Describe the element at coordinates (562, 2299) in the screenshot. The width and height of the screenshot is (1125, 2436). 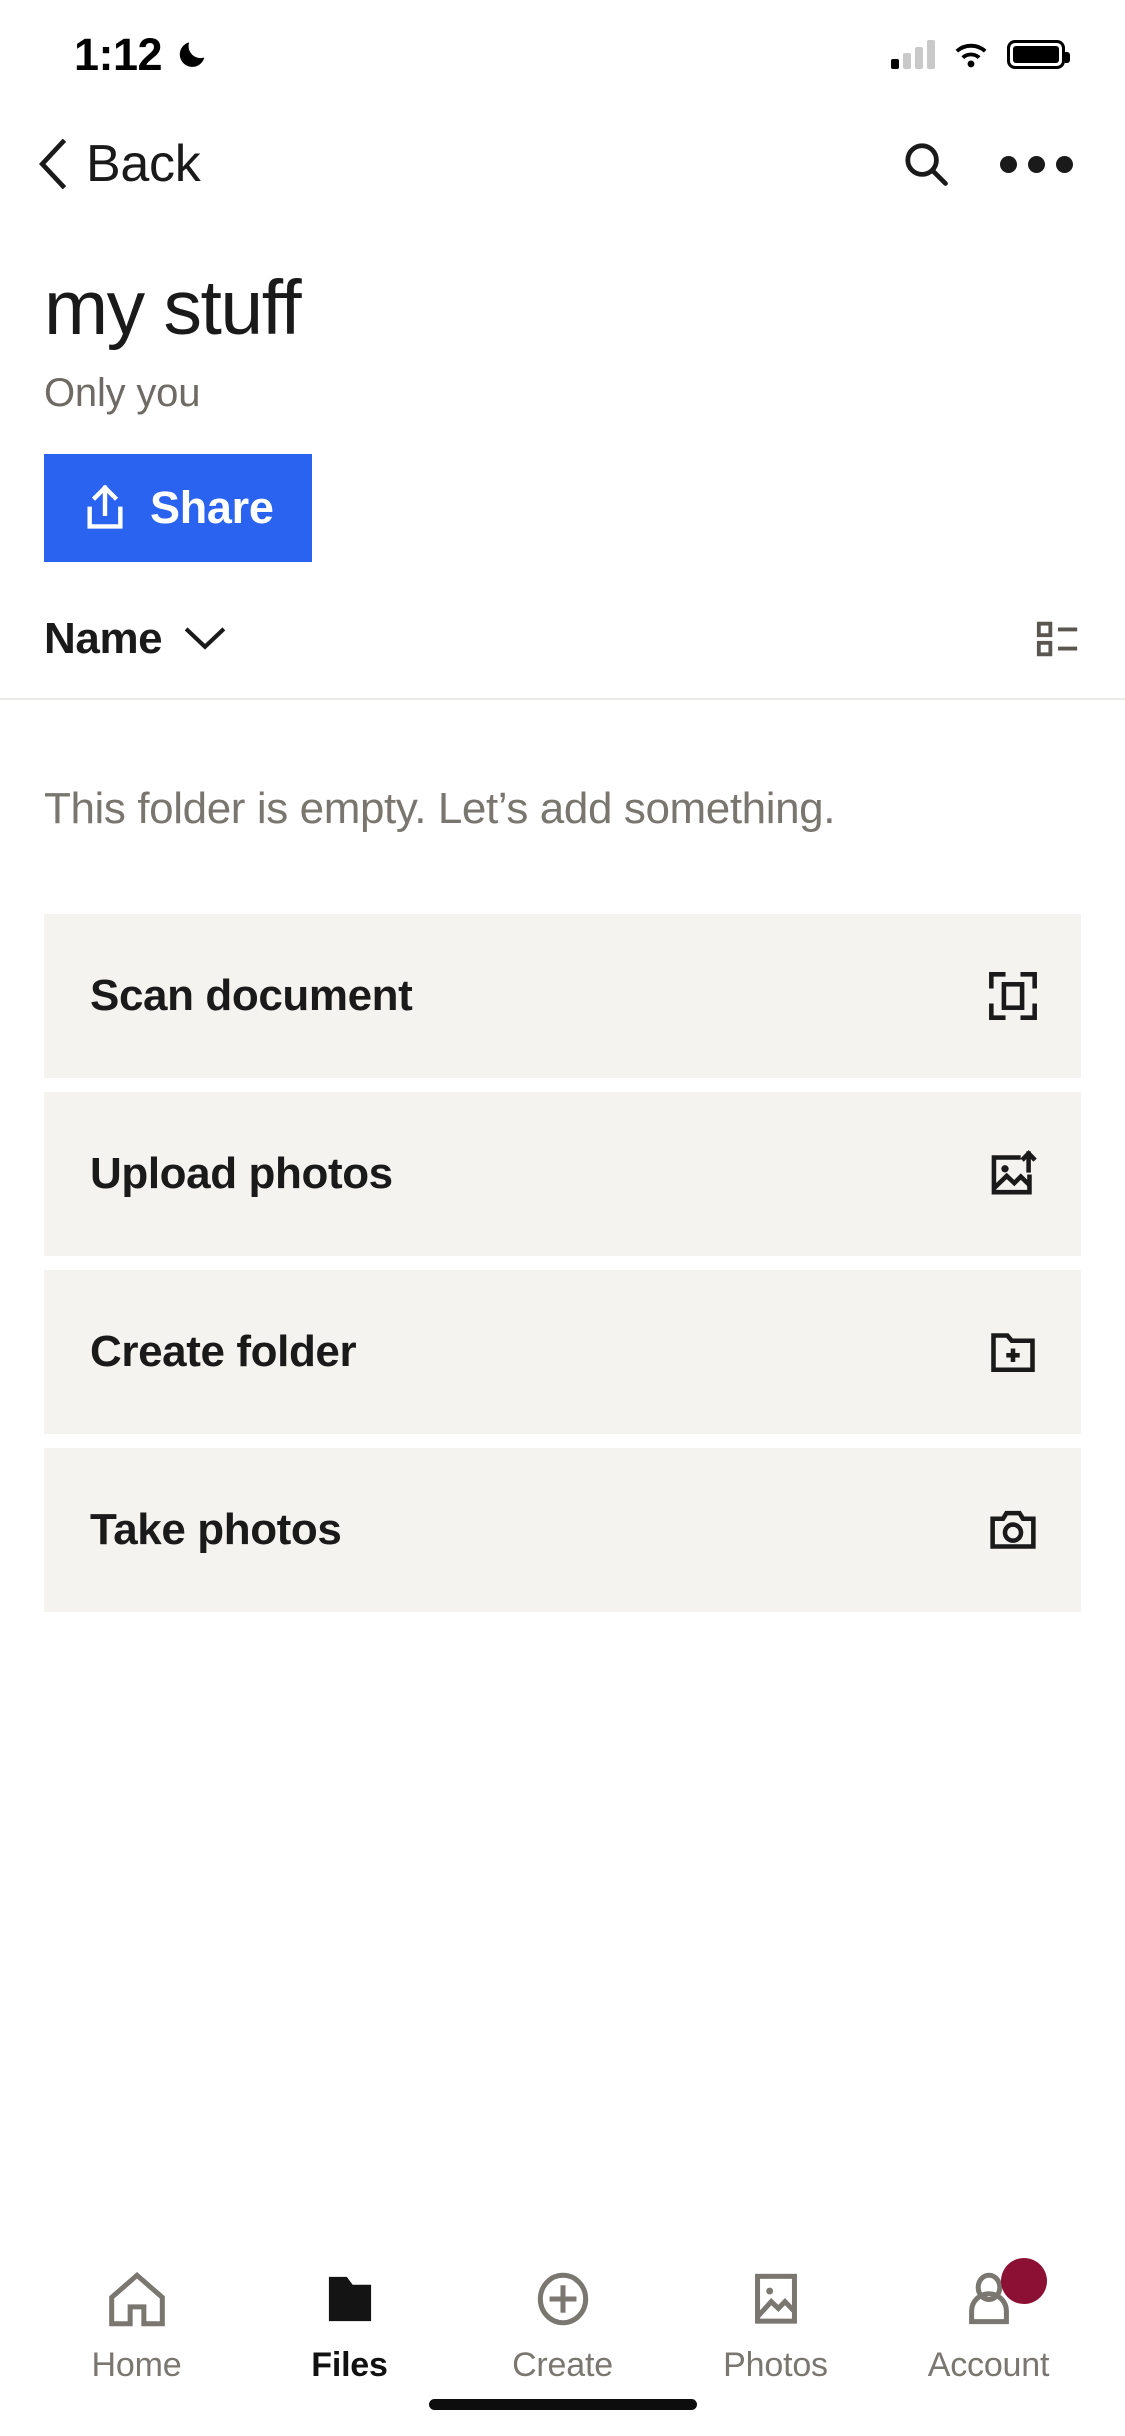
I see `plus-circle-icon` at that location.